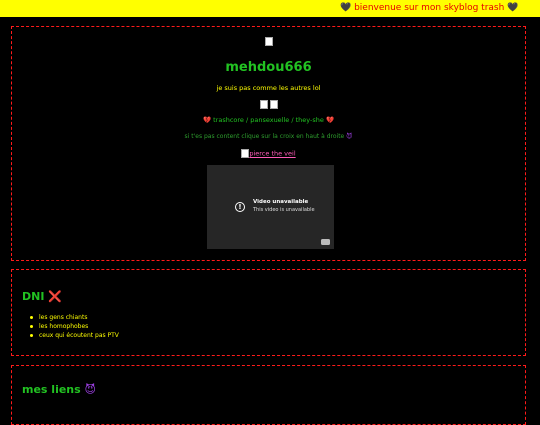  What do you see at coordinates (74, 335) in the screenshot?
I see `list-item: ceux qui écoutent pas PTV` at bounding box center [74, 335].